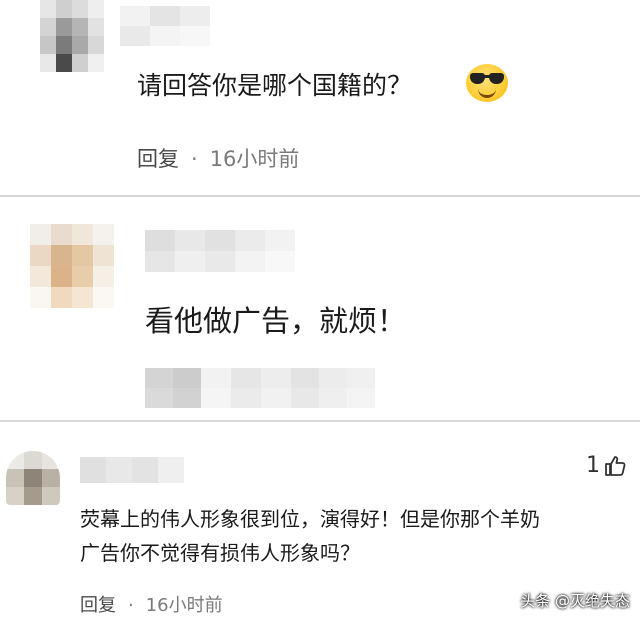 The height and width of the screenshot is (619, 640). What do you see at coordinates (487, 83) in the screenshot?
I see `sunglasses-emoji-icon` at bounding box center [487, 83].